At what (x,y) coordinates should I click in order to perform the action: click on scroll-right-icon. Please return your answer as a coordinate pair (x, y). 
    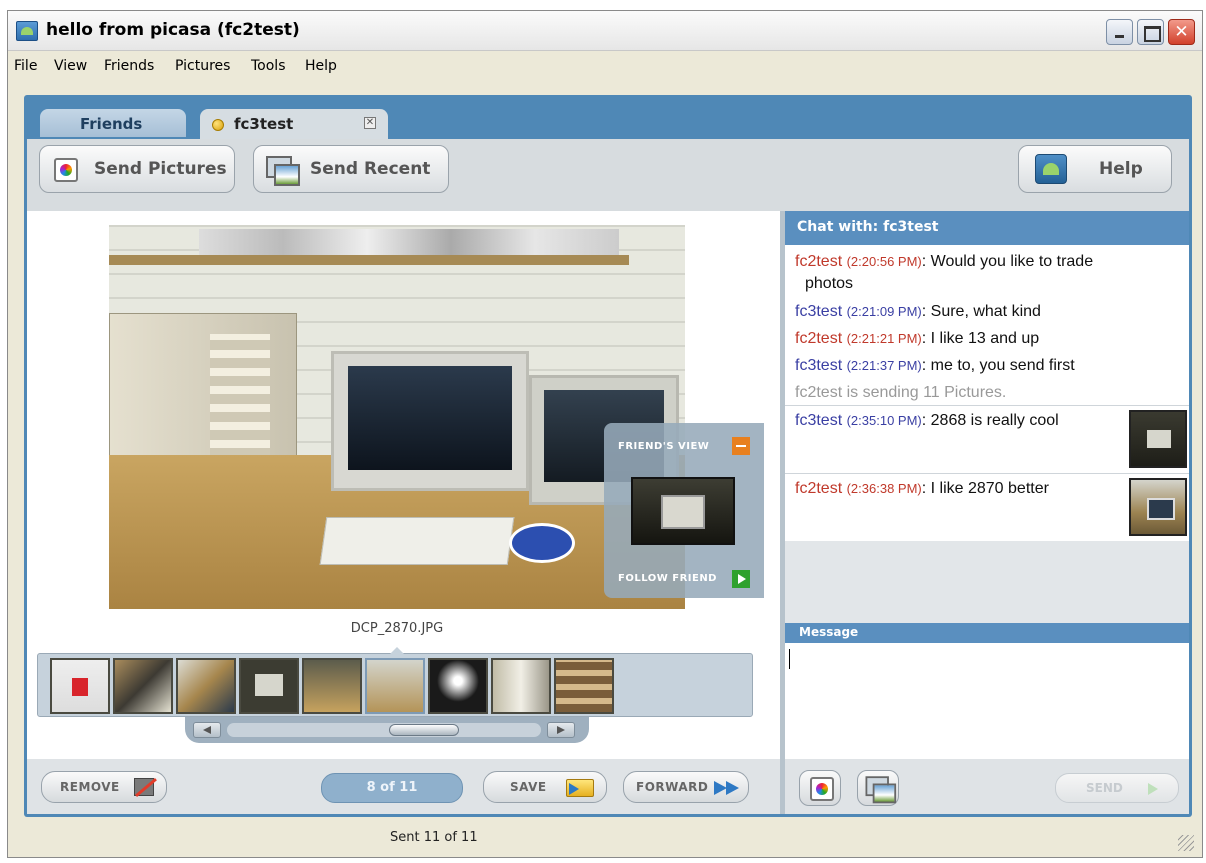
    Looking at the image, I should click on (561, 730).